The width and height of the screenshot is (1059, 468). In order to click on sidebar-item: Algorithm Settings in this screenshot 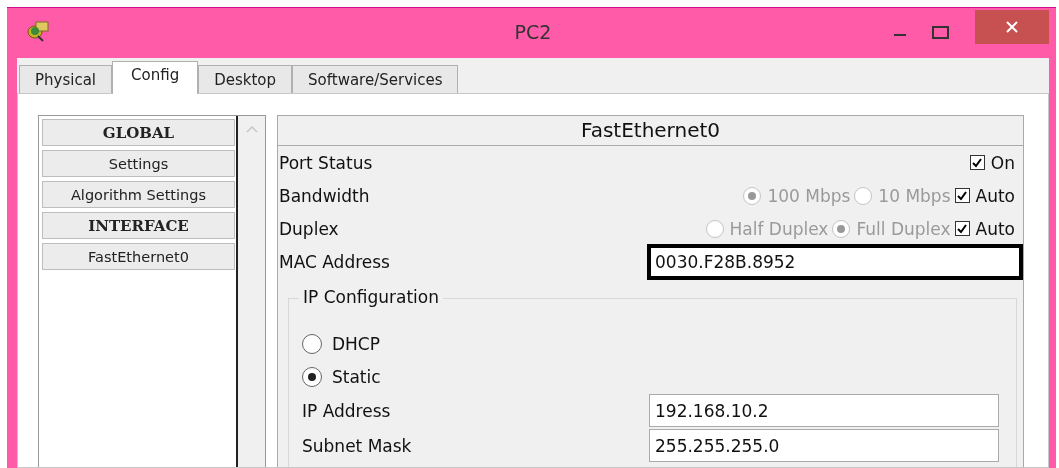, I will do `click(138, 194)`.